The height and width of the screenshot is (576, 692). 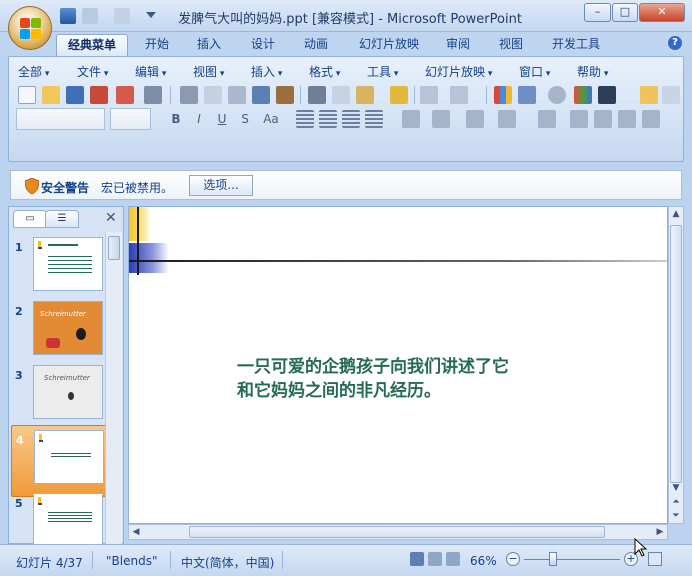 What do you see at coordinates (90, 16) in the screenshot?
I see `undo-icon` at bounding box center [90, 16].